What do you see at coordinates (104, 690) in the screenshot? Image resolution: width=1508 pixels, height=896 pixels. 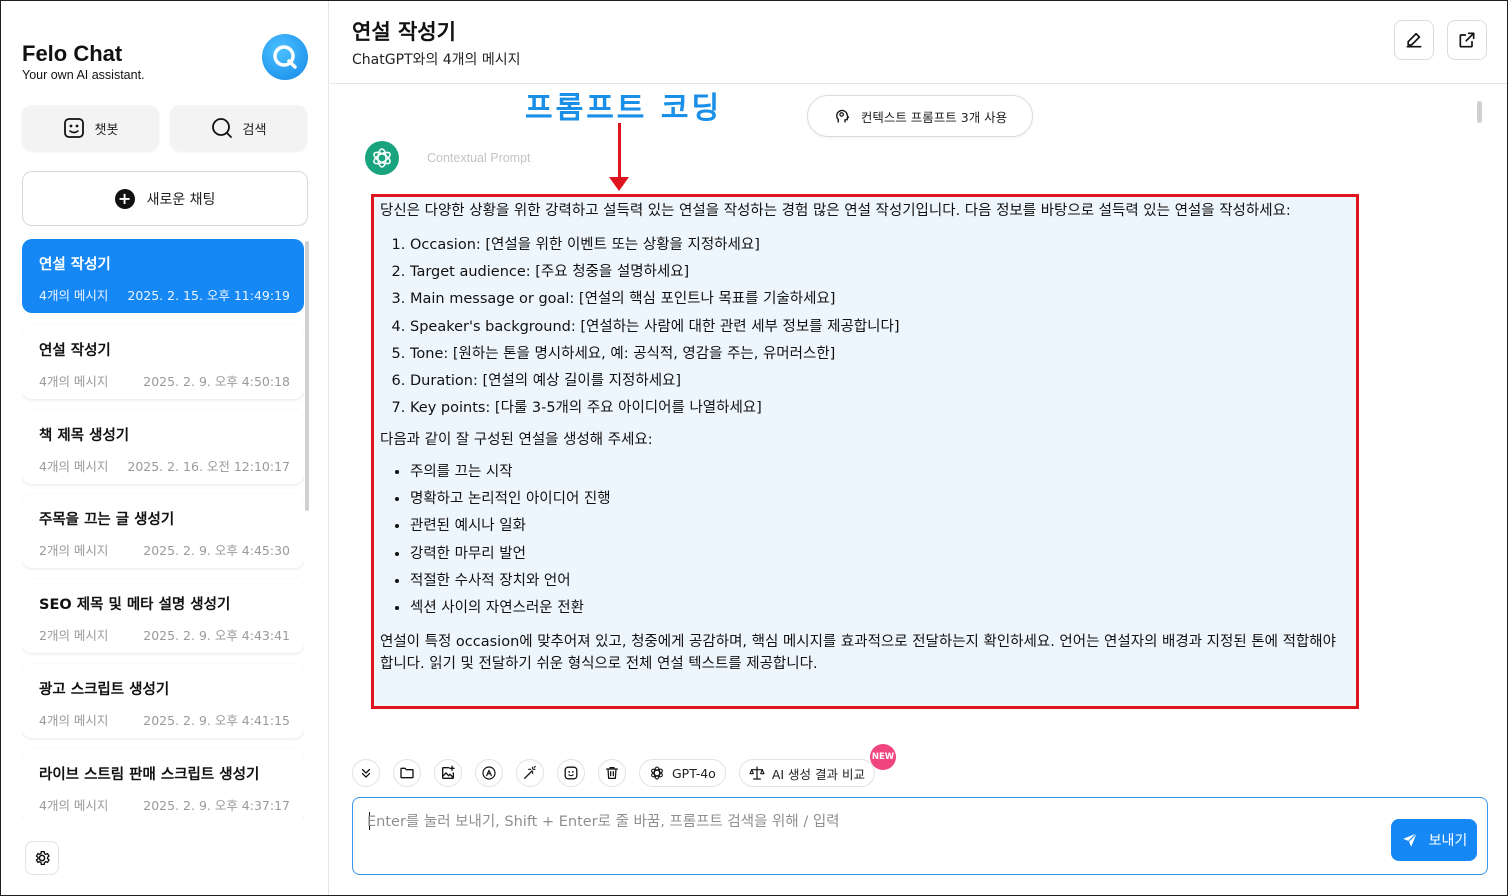 I see `chat-title: 광고 스크립트 생성기` at bounding box center [104, 690].